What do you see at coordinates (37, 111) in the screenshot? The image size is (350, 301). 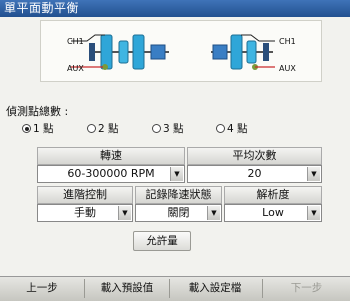 I see `sensor-count-label: 偵測點總數 :` at bounding box center [37, 111].